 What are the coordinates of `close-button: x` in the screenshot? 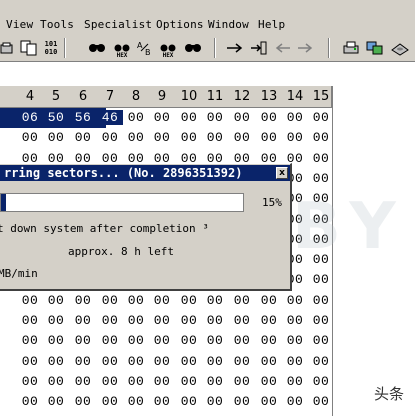 It's located at (282, 173).